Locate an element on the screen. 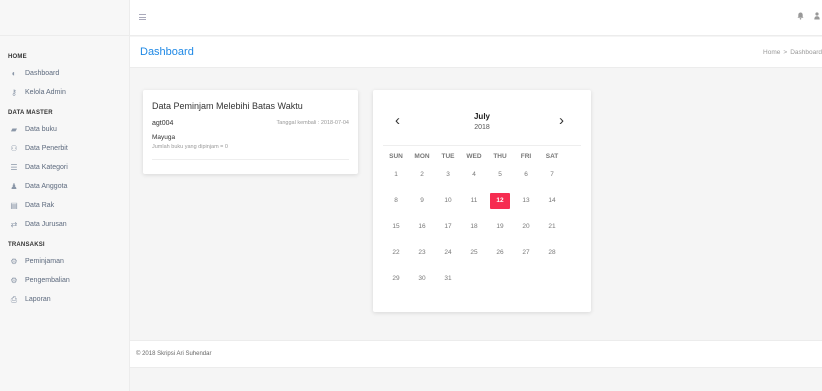 The width and height of the screenshot is (822, 391). sidebar-item-data-anggota: ♟ Data Anggota is located at coordinates (64, 186).